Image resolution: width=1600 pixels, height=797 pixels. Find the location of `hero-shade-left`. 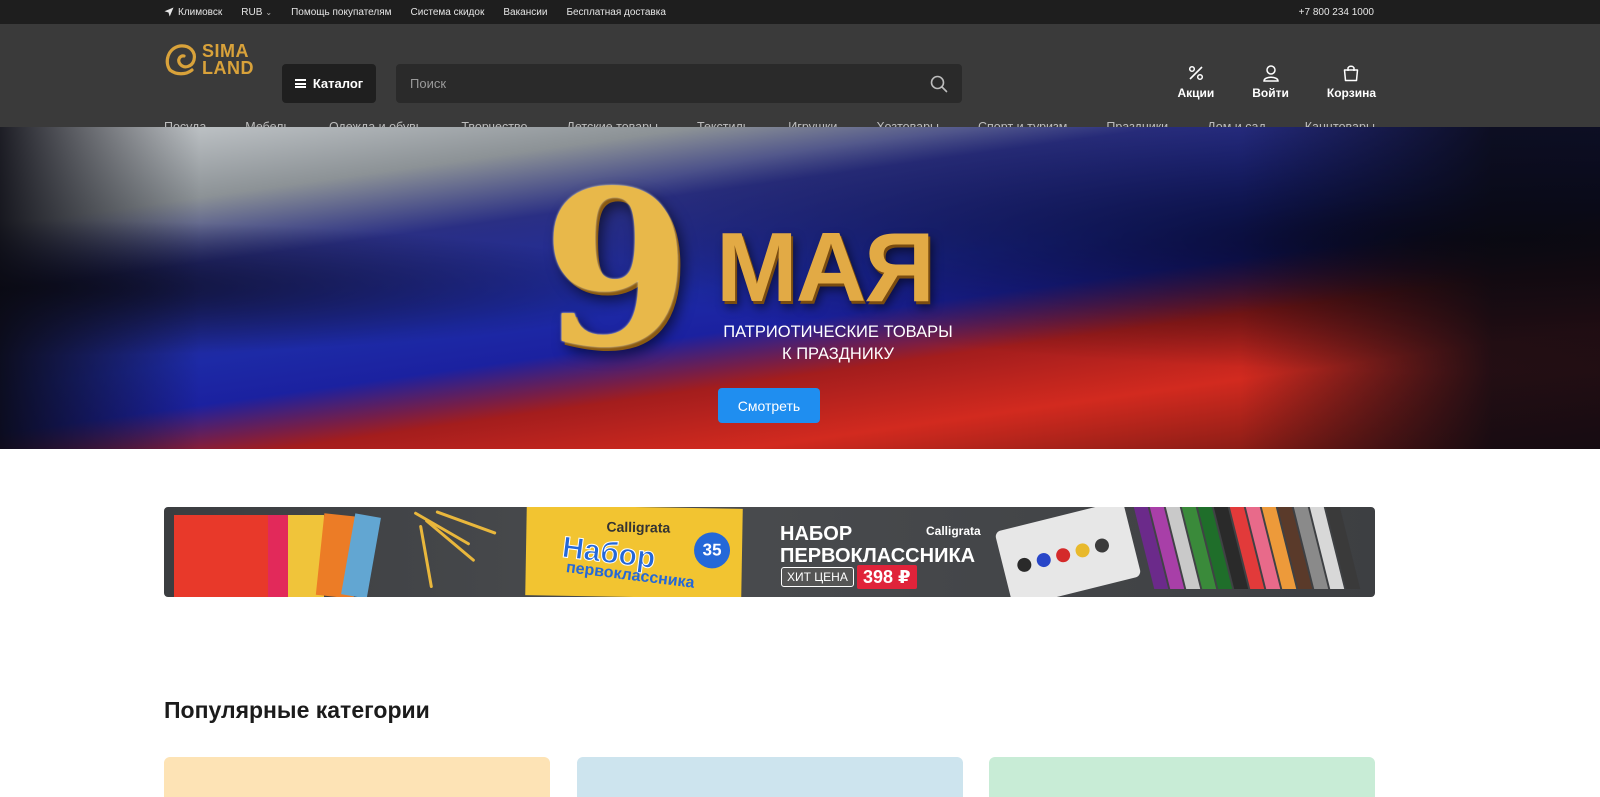

hero-shade-left is located at coordinates (100, 288).